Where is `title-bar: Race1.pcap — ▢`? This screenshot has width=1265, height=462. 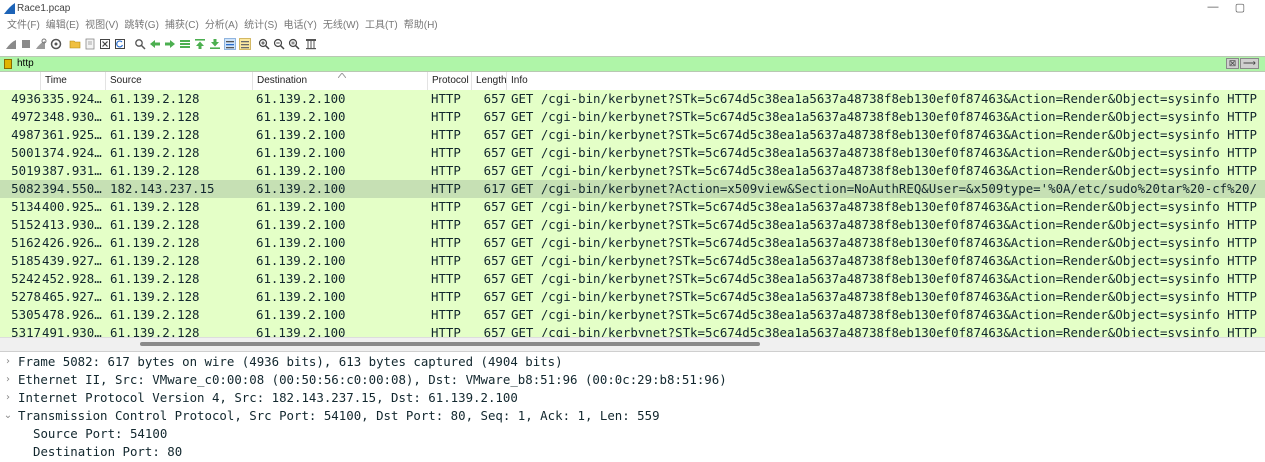 title-bar: Race1.pcap — ▢ is located at coordinates (632, 8).